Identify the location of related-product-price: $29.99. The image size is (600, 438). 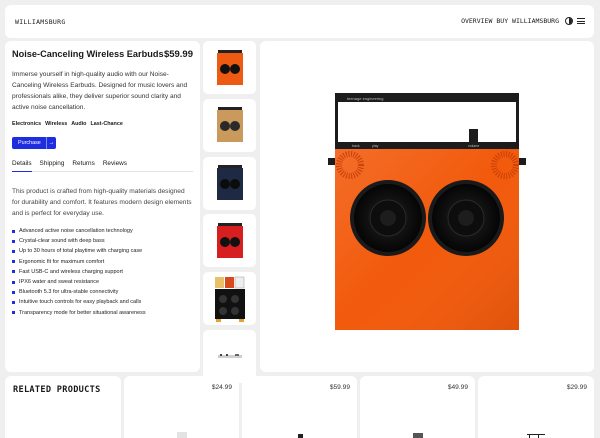
(576, 387).